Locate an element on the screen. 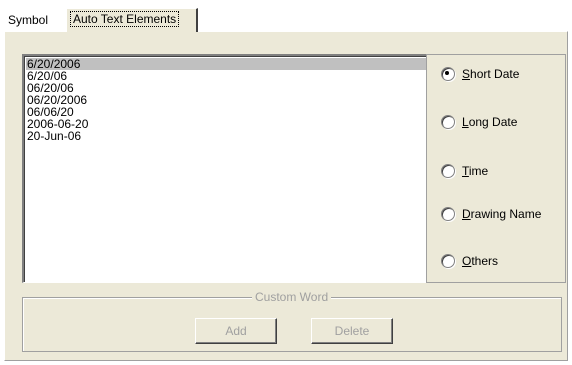 The width and height of the screenshot is (572, 365). custom-word-group is located at coordinates (292, 324).